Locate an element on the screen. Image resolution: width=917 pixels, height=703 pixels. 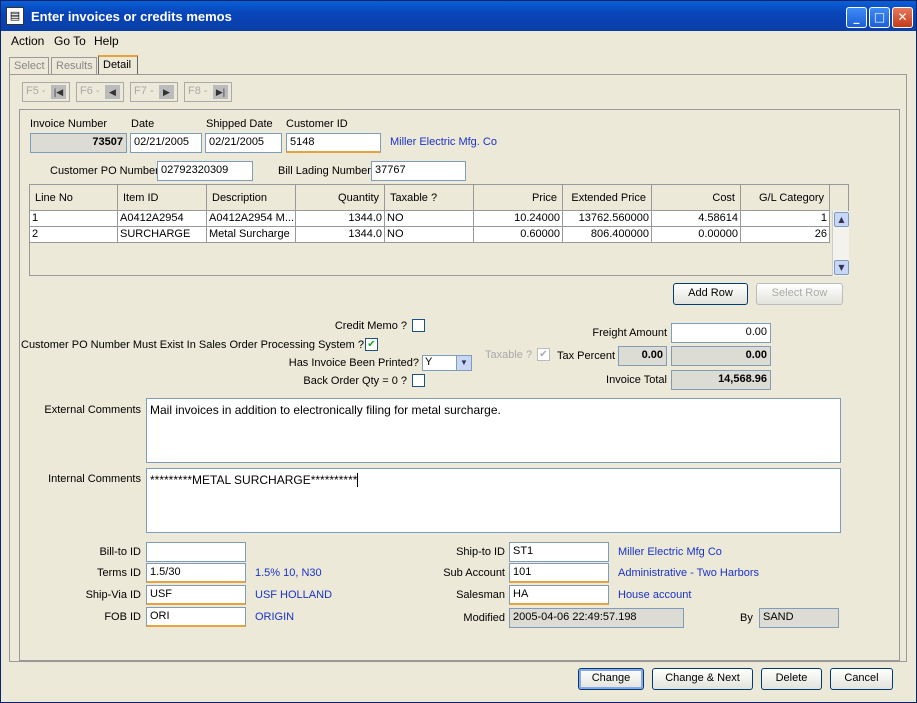
select-row-button: Select Row is located at coordinates (799, 294).